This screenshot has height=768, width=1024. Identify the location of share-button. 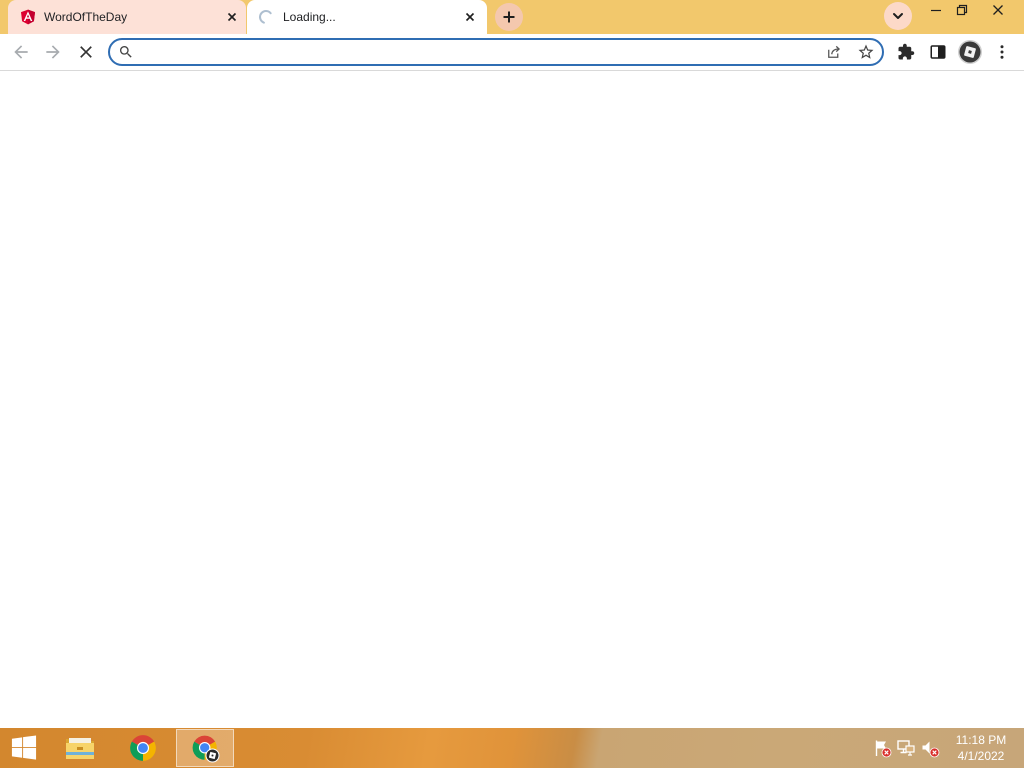
(834, 52).